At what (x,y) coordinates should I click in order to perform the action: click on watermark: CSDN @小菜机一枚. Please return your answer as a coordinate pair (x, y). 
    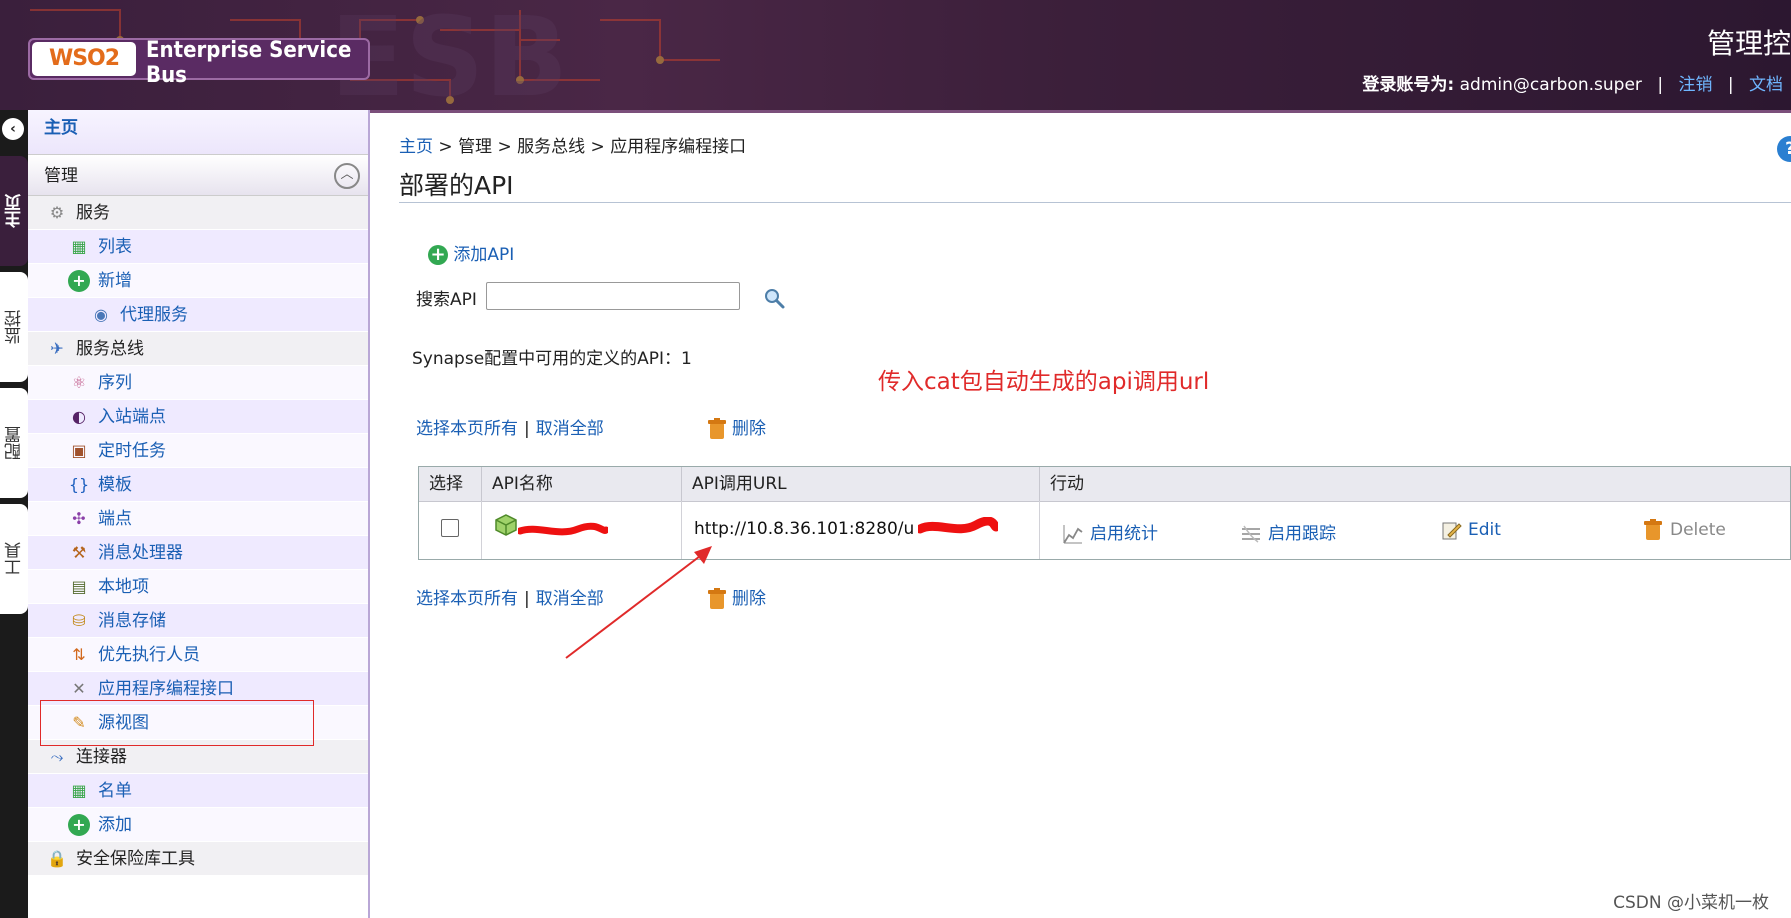
    Looking at the image, I should click on (1691, 903).